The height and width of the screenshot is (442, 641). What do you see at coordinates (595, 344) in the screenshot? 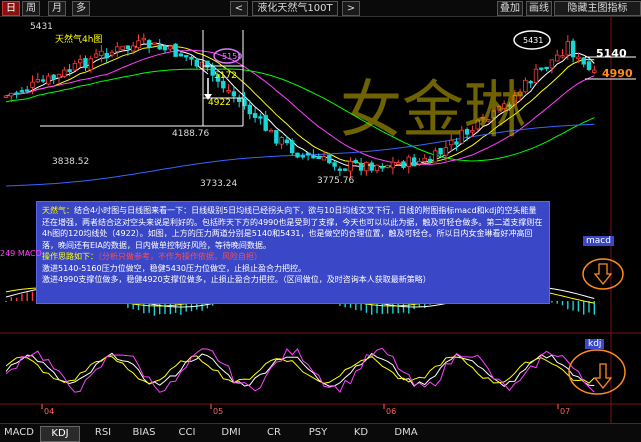
I see `kdj-label: kdj` at bounding box center [595, 344].